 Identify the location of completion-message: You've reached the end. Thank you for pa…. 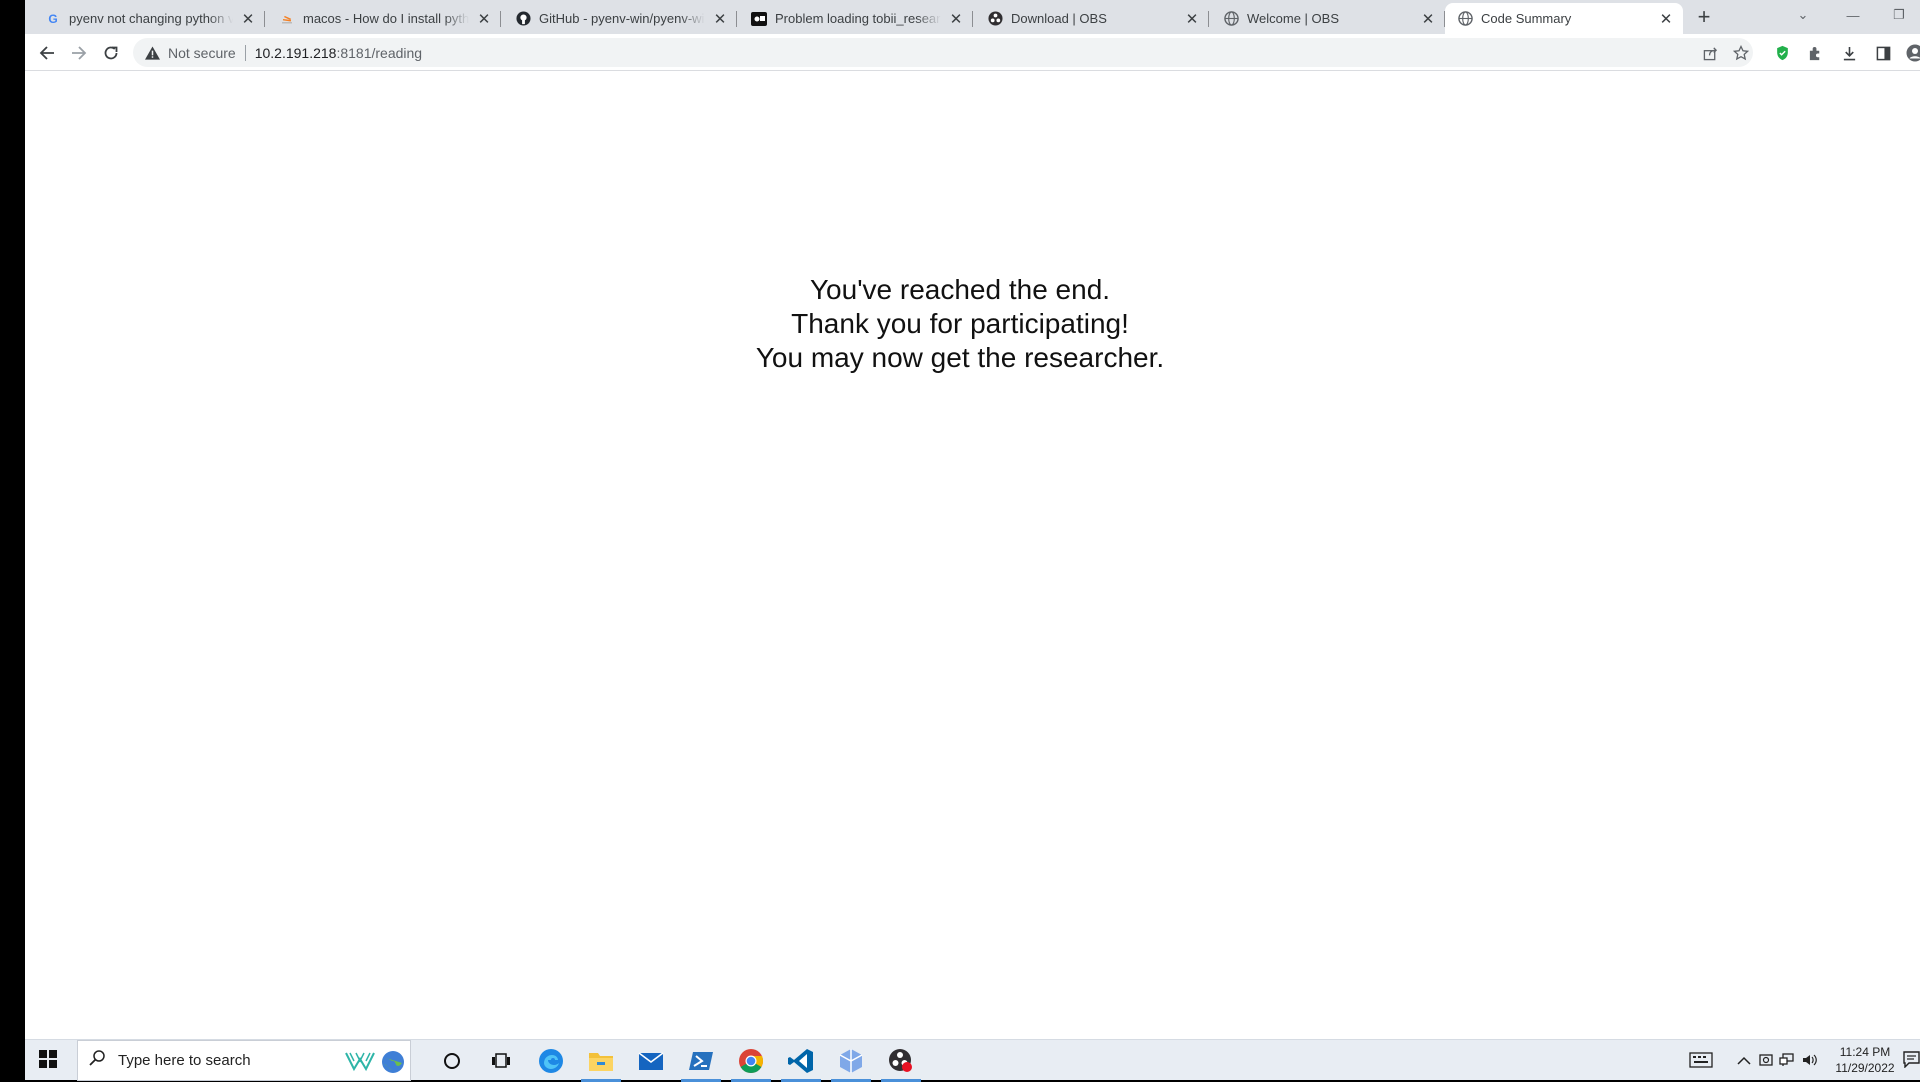
(960, 324).